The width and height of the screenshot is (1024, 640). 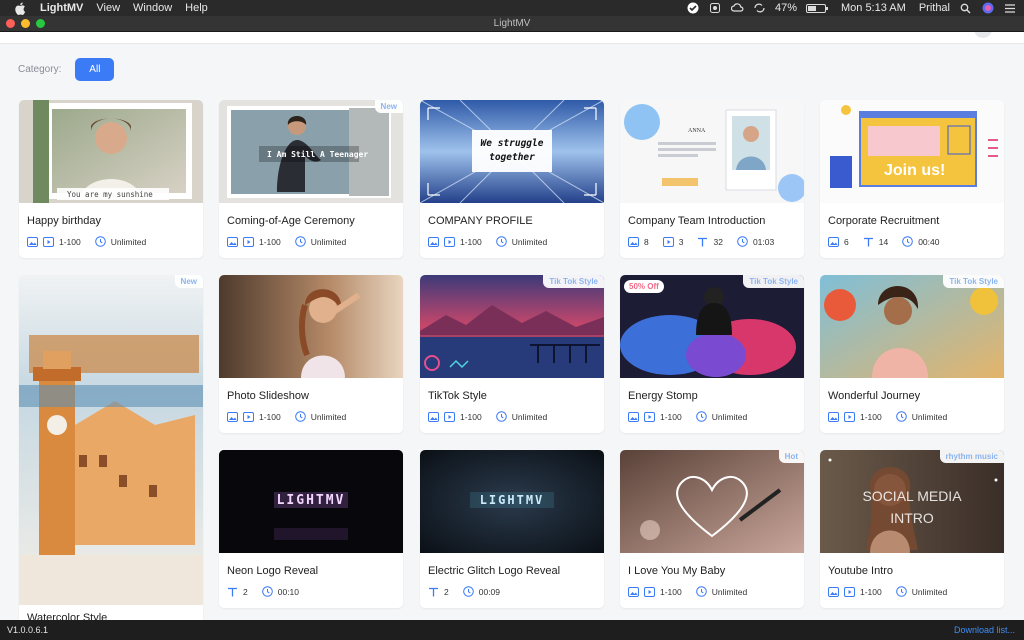 What do you see at coordinates (245, 591) in the screenshot?
I see `text-count: 2` at bounding box center [245, 591].